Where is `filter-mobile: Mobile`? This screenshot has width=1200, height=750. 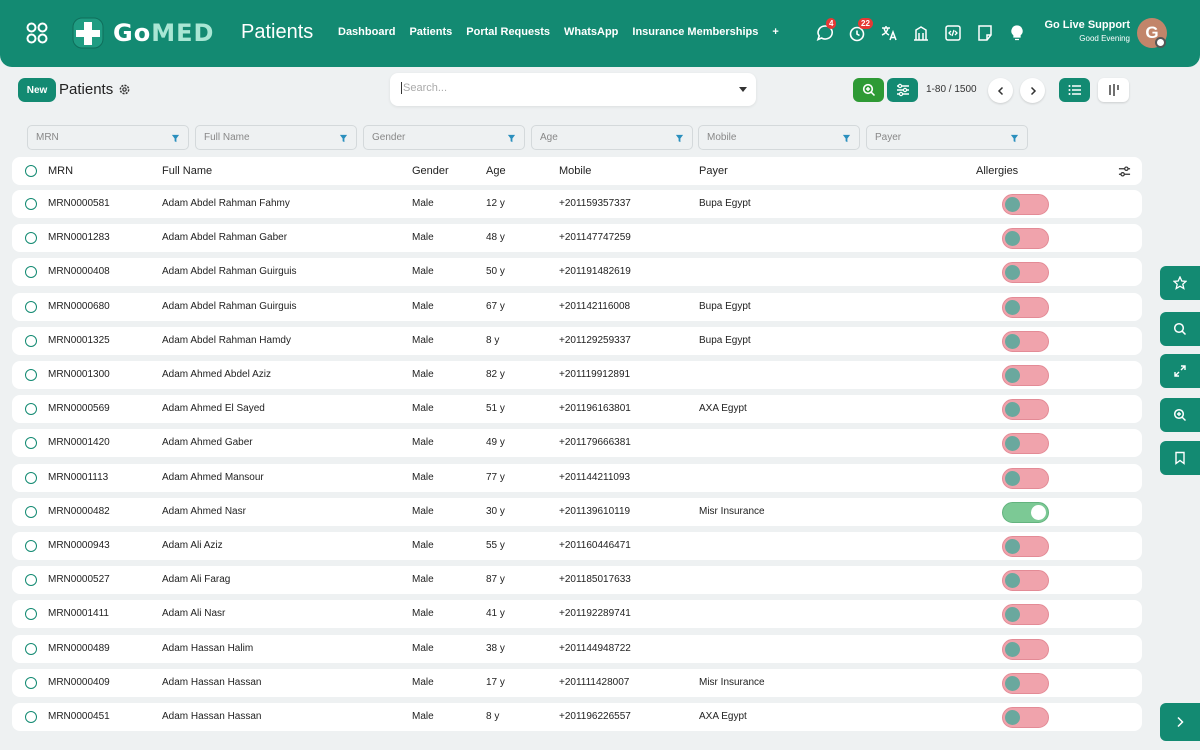
filter-mobile: Mobile is located at coordinates (779, 137).